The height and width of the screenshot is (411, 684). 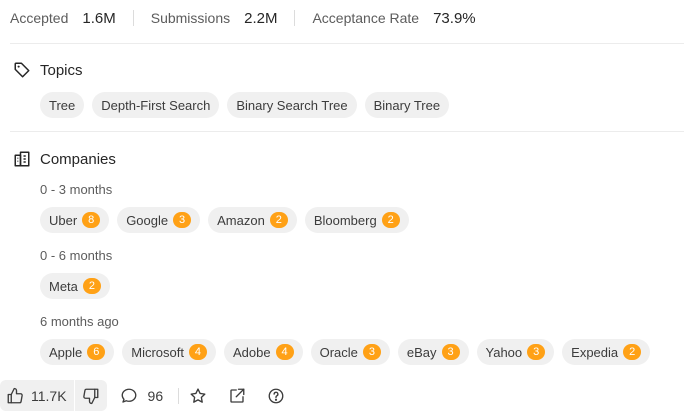 What do you see at coordinates (61, 70) in the screenshot?
I see `topics-title: Topics` at bounding box center [61, 70].